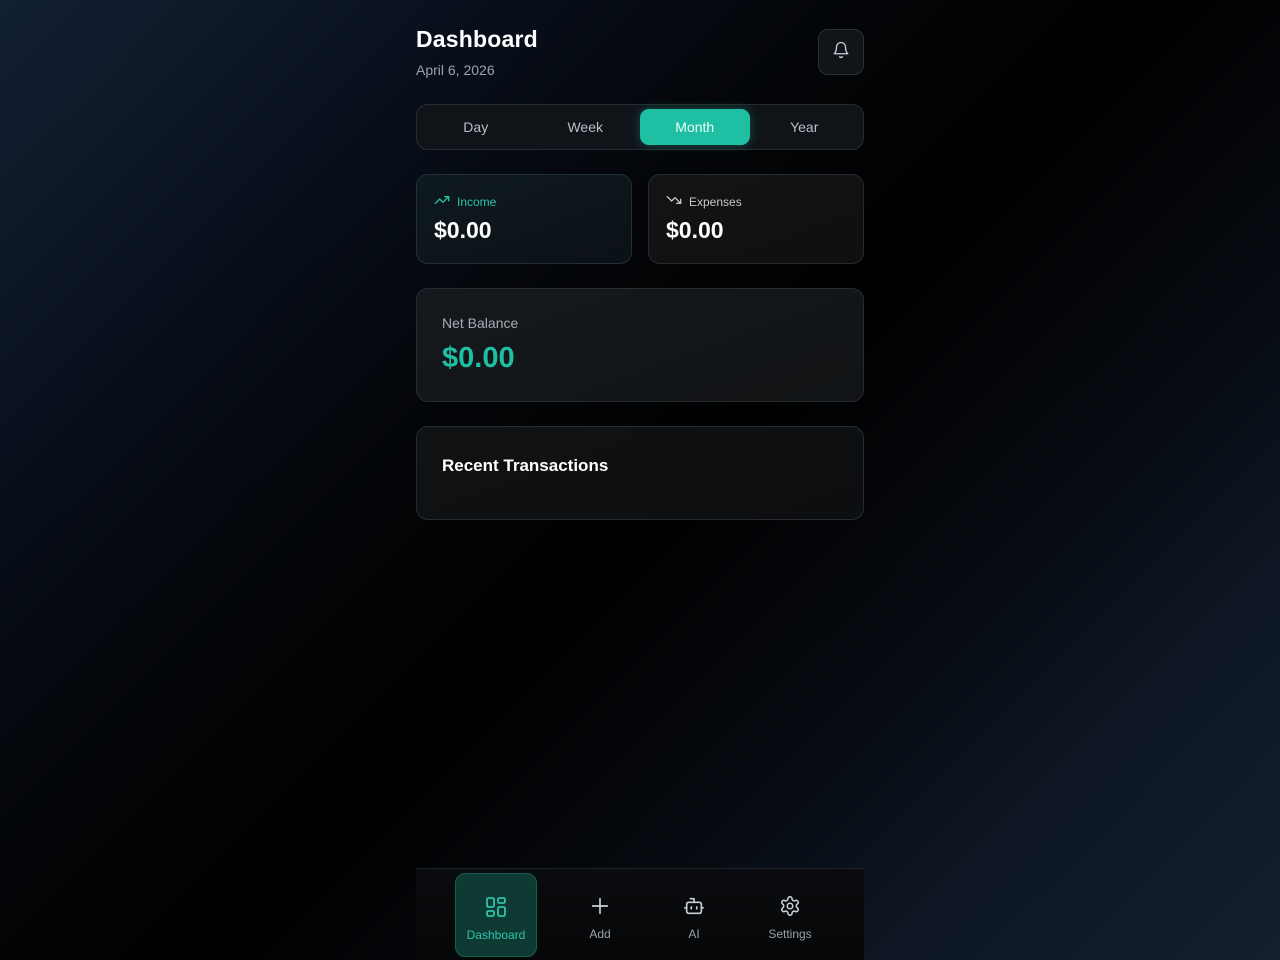 The image size is (1280, 960). I want to click on income-label: Income, so click(477, 201).